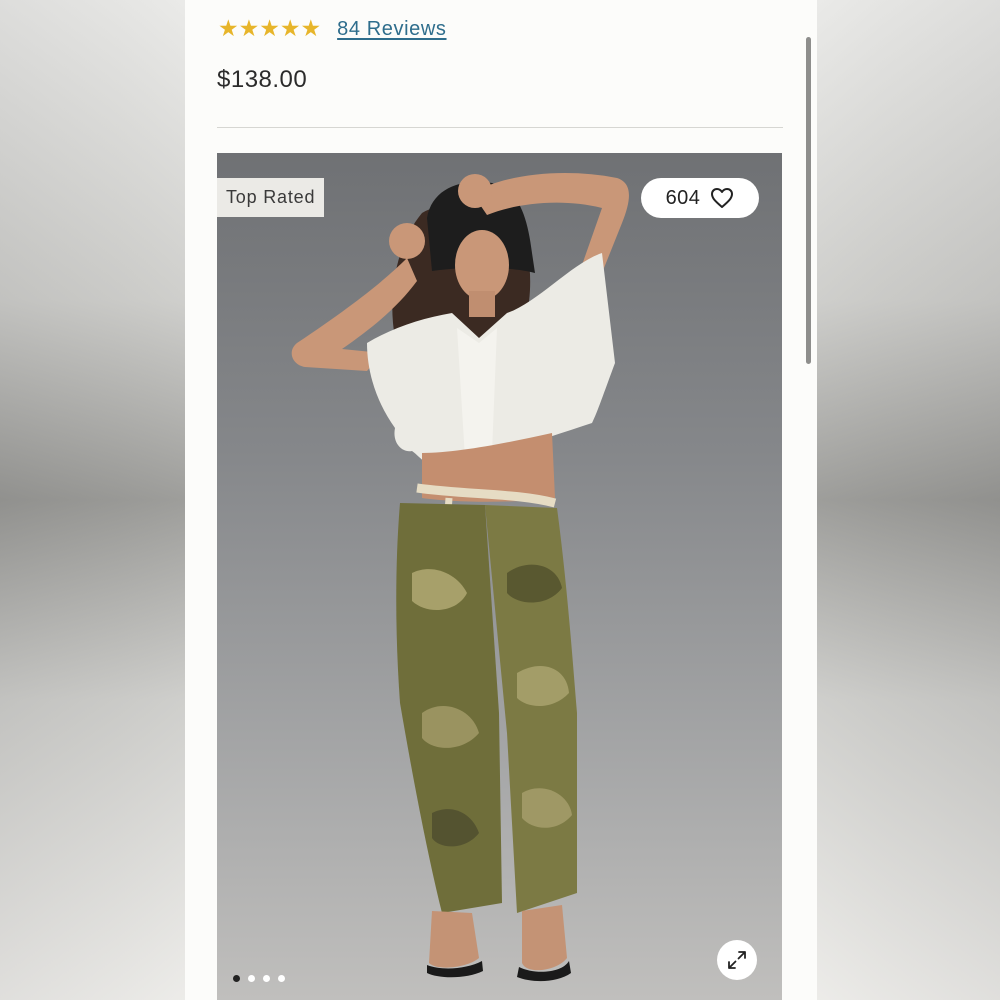  Describe the element at coordinates (391, 29) in the screenshot. I see `reviews-link: 84 Reviews` at that location.